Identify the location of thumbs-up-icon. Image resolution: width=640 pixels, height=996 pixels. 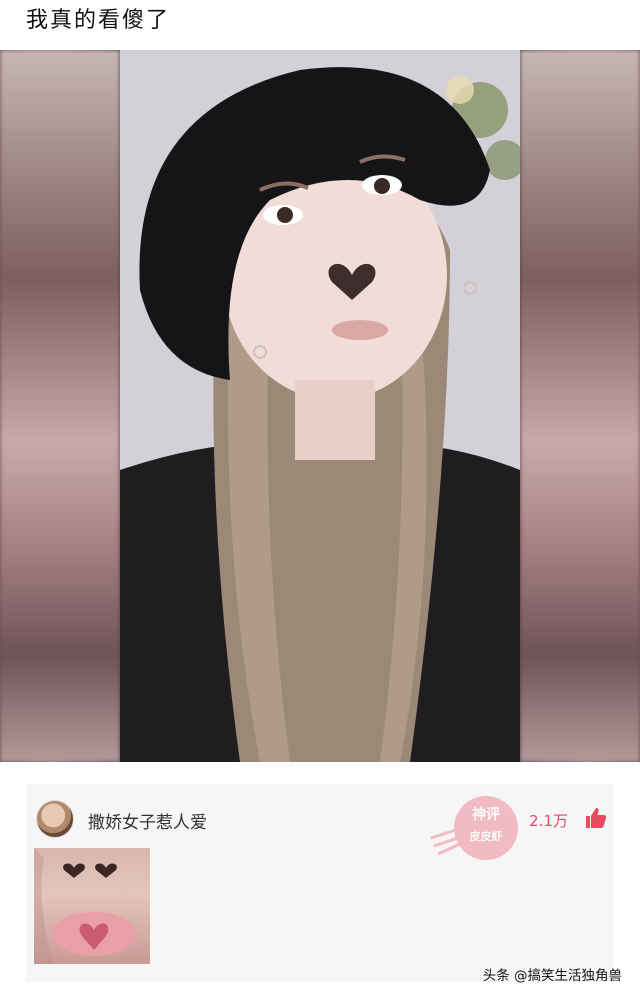
(596, 818).